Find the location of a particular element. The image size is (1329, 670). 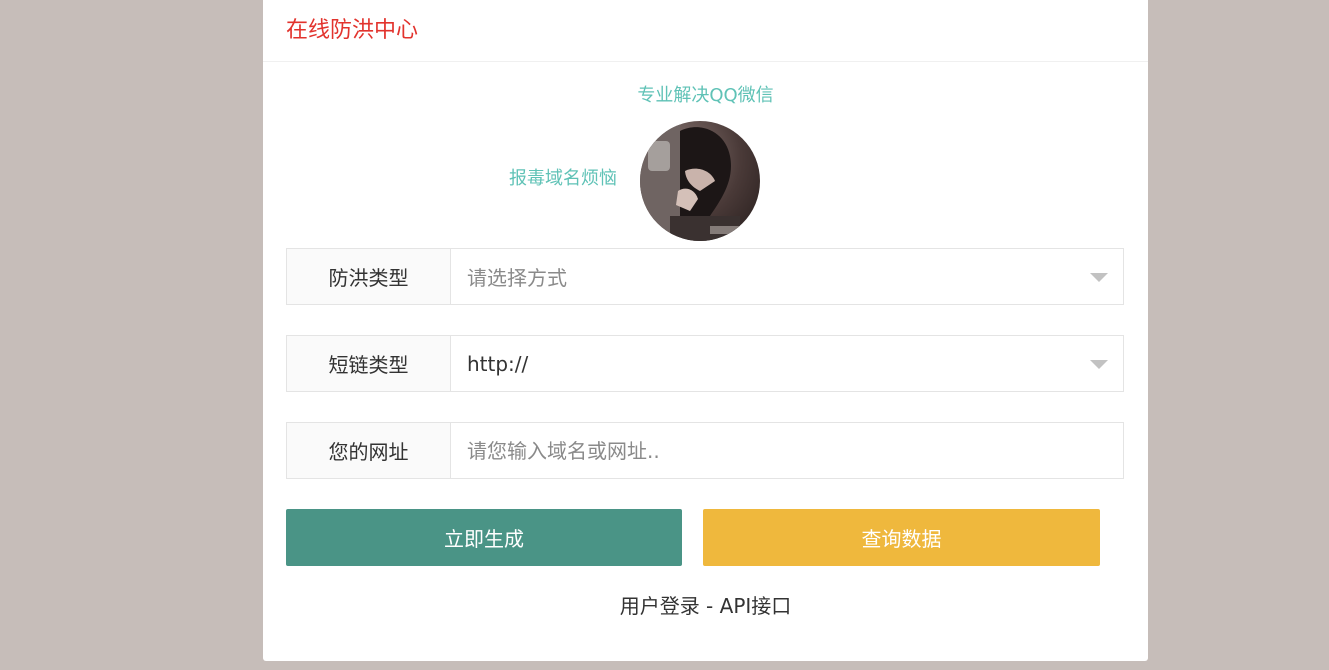

page-title: 在线防洪中心 is located at coordinates (352, 30).